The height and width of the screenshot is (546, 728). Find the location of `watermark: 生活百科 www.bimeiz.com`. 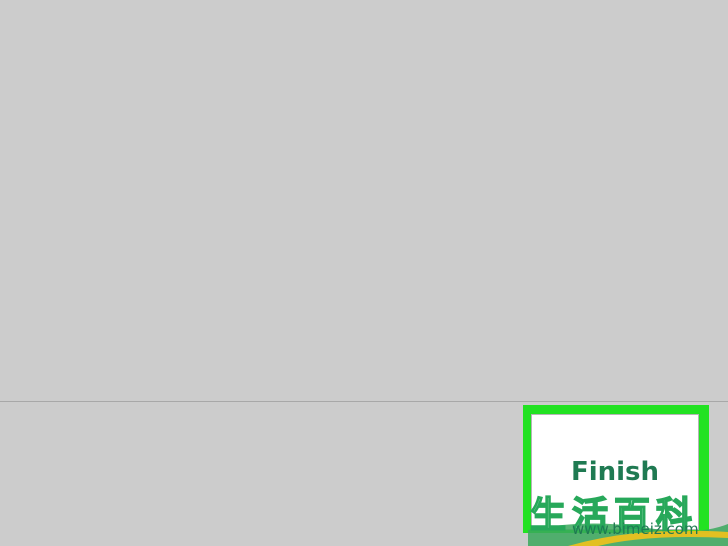

watermark: 生活百科 www.bimeiz.com is located at coordinates (628, 516).